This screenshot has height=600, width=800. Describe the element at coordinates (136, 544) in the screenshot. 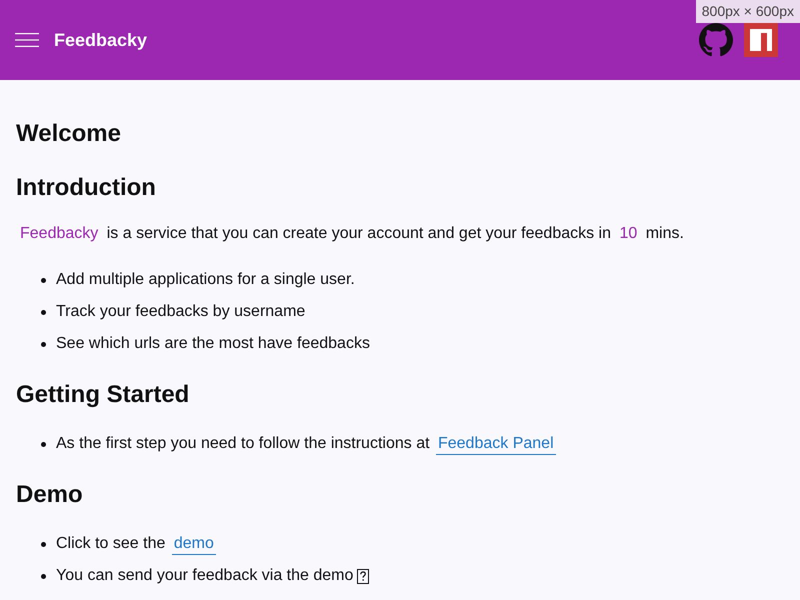

I see `list-item-text: Click to see the demo` at that location.